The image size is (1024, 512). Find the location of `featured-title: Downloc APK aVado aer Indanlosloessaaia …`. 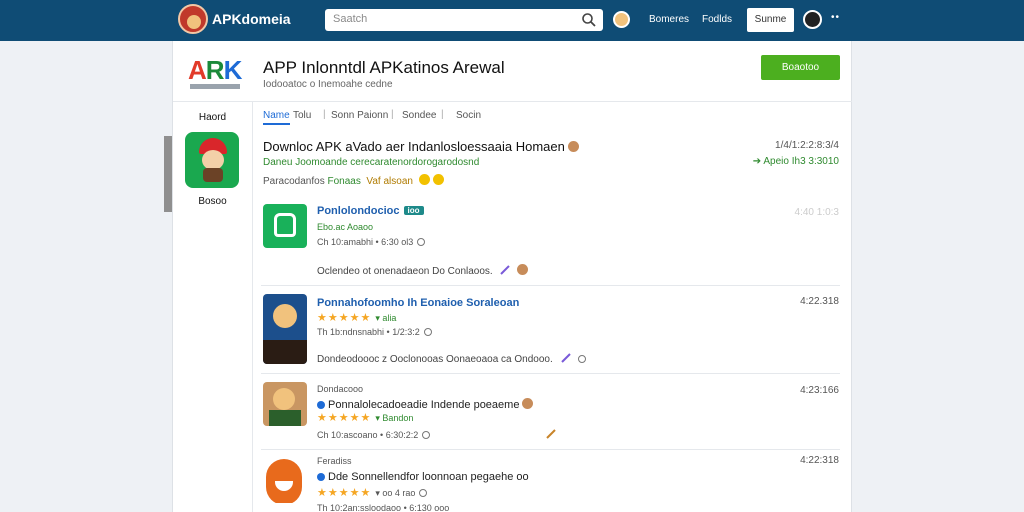

featured-title: Downloc APK aVado aer Indanlosloessaaia … is located at coordinates (421, 146).